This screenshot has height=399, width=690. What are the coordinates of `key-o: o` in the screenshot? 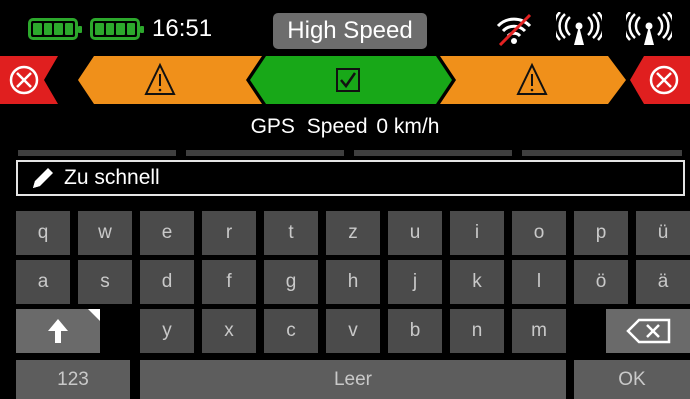 It's located at (539, 233).